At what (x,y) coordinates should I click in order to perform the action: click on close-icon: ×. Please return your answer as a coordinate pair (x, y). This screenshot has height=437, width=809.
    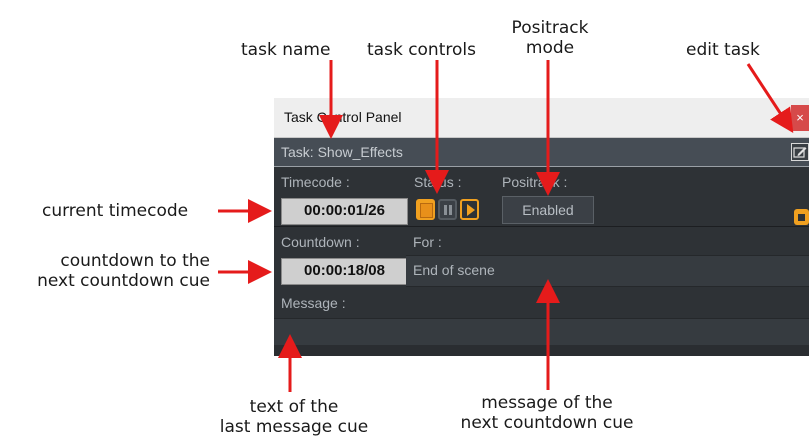
    Looking at the image, I should click on (800, 117).